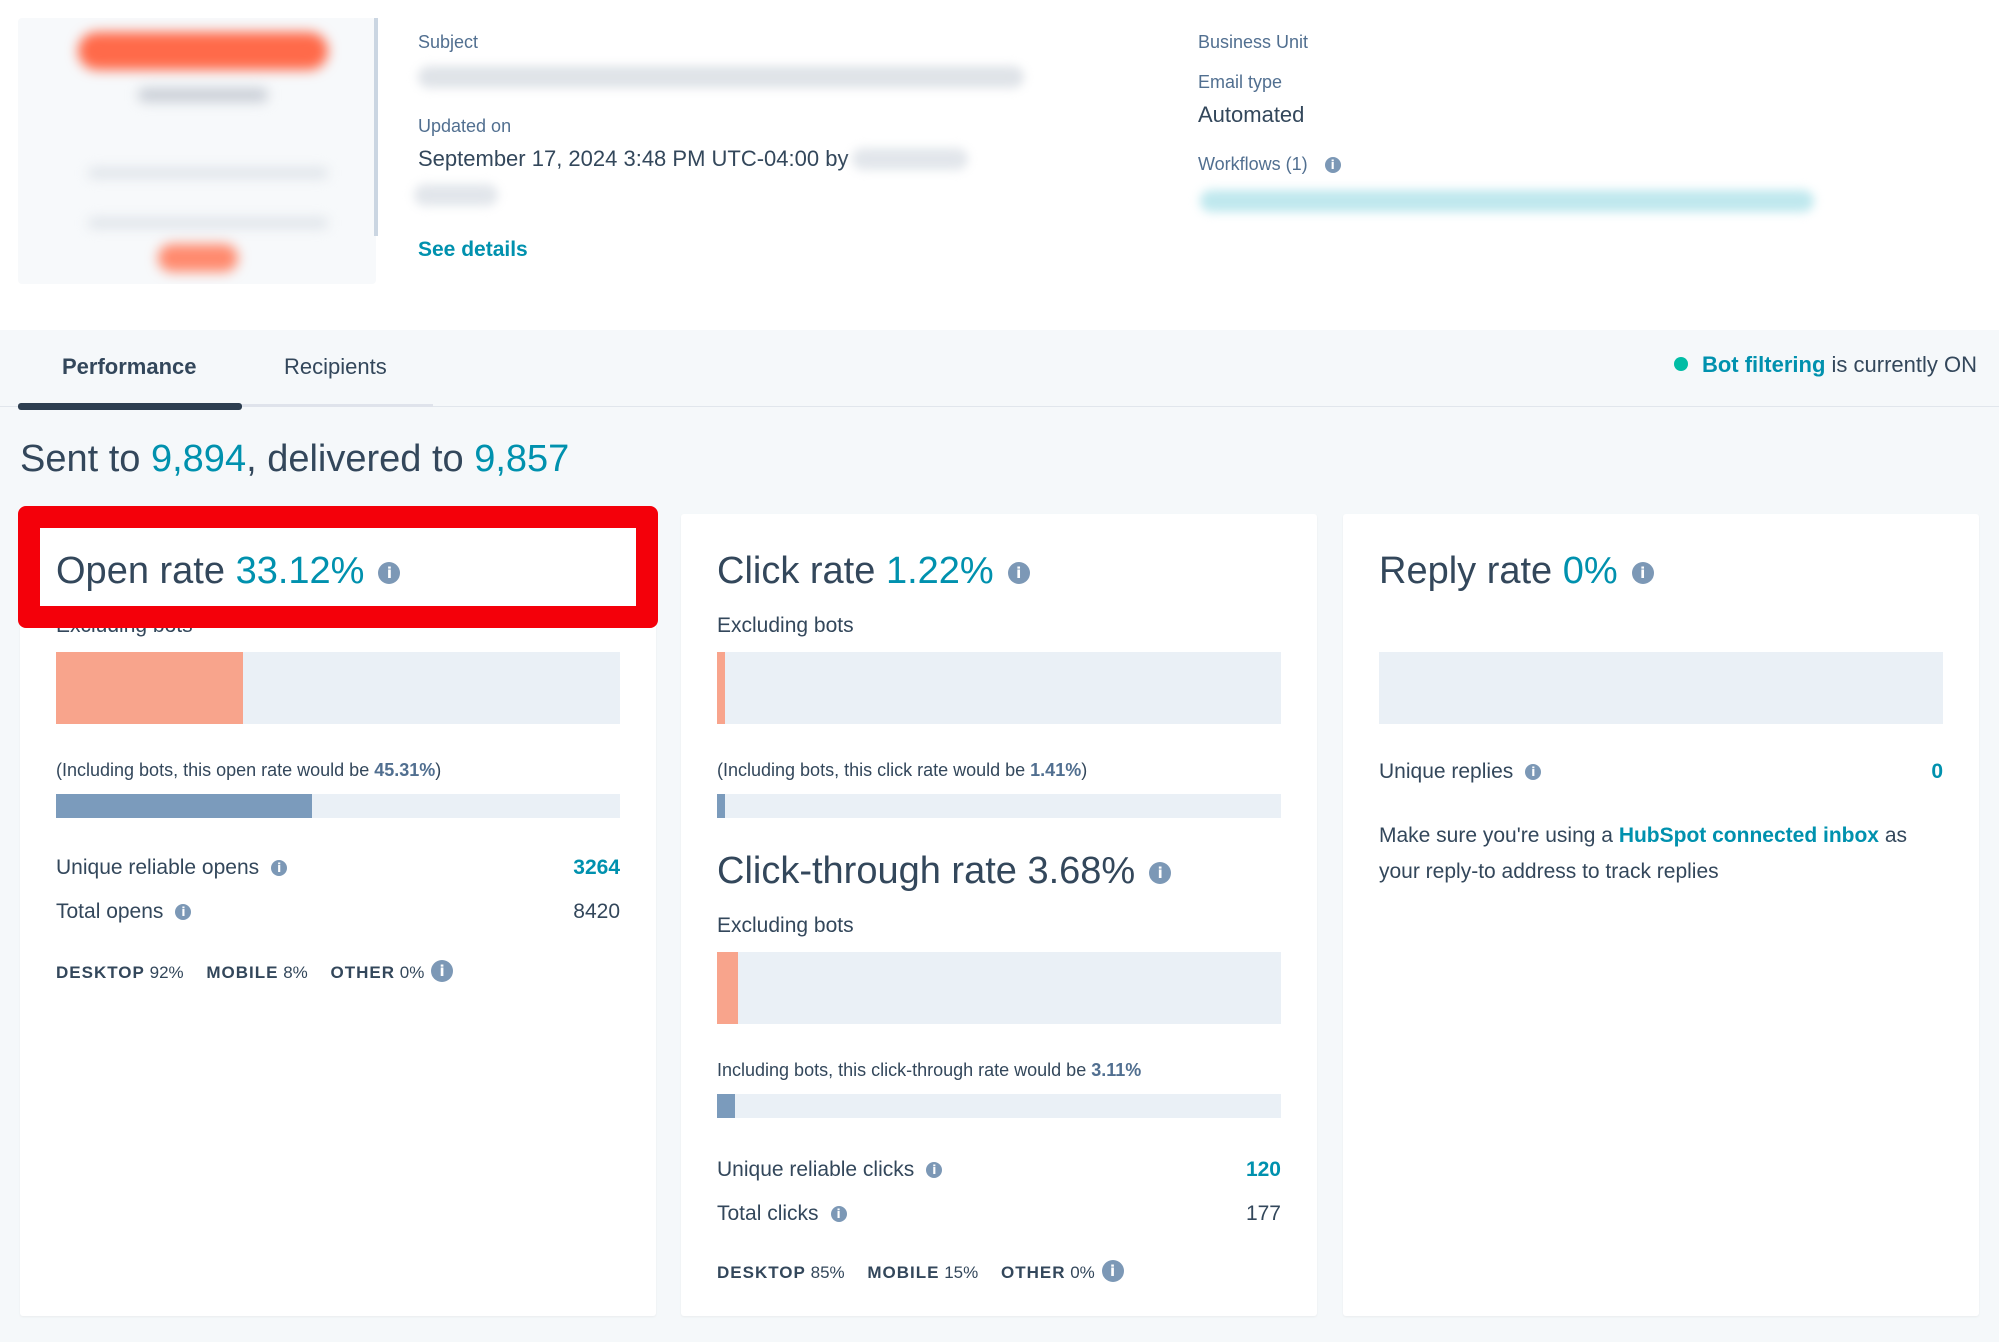 The image size is (1999, 1342). I want to click on delivered-count: 9,857, so click(521, 459).